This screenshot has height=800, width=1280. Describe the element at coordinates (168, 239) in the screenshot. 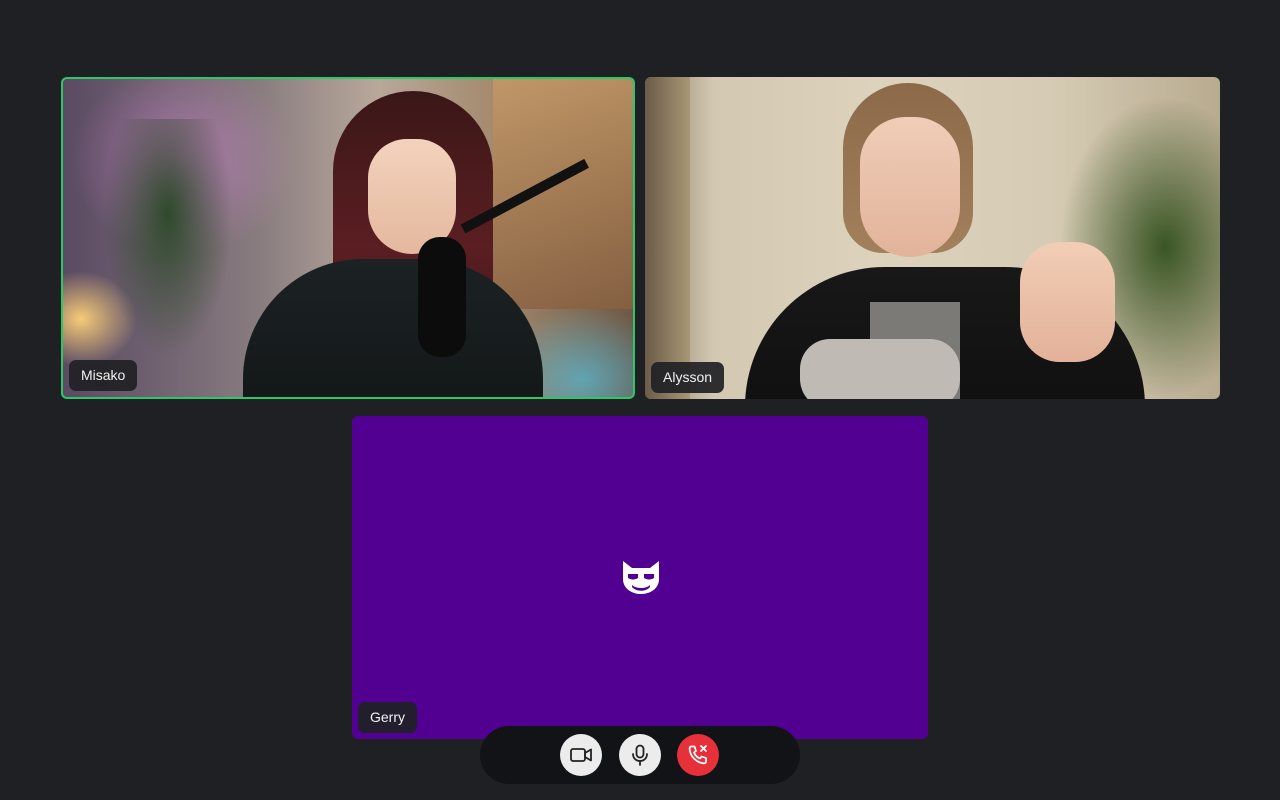

I see `background-plant` at that location.